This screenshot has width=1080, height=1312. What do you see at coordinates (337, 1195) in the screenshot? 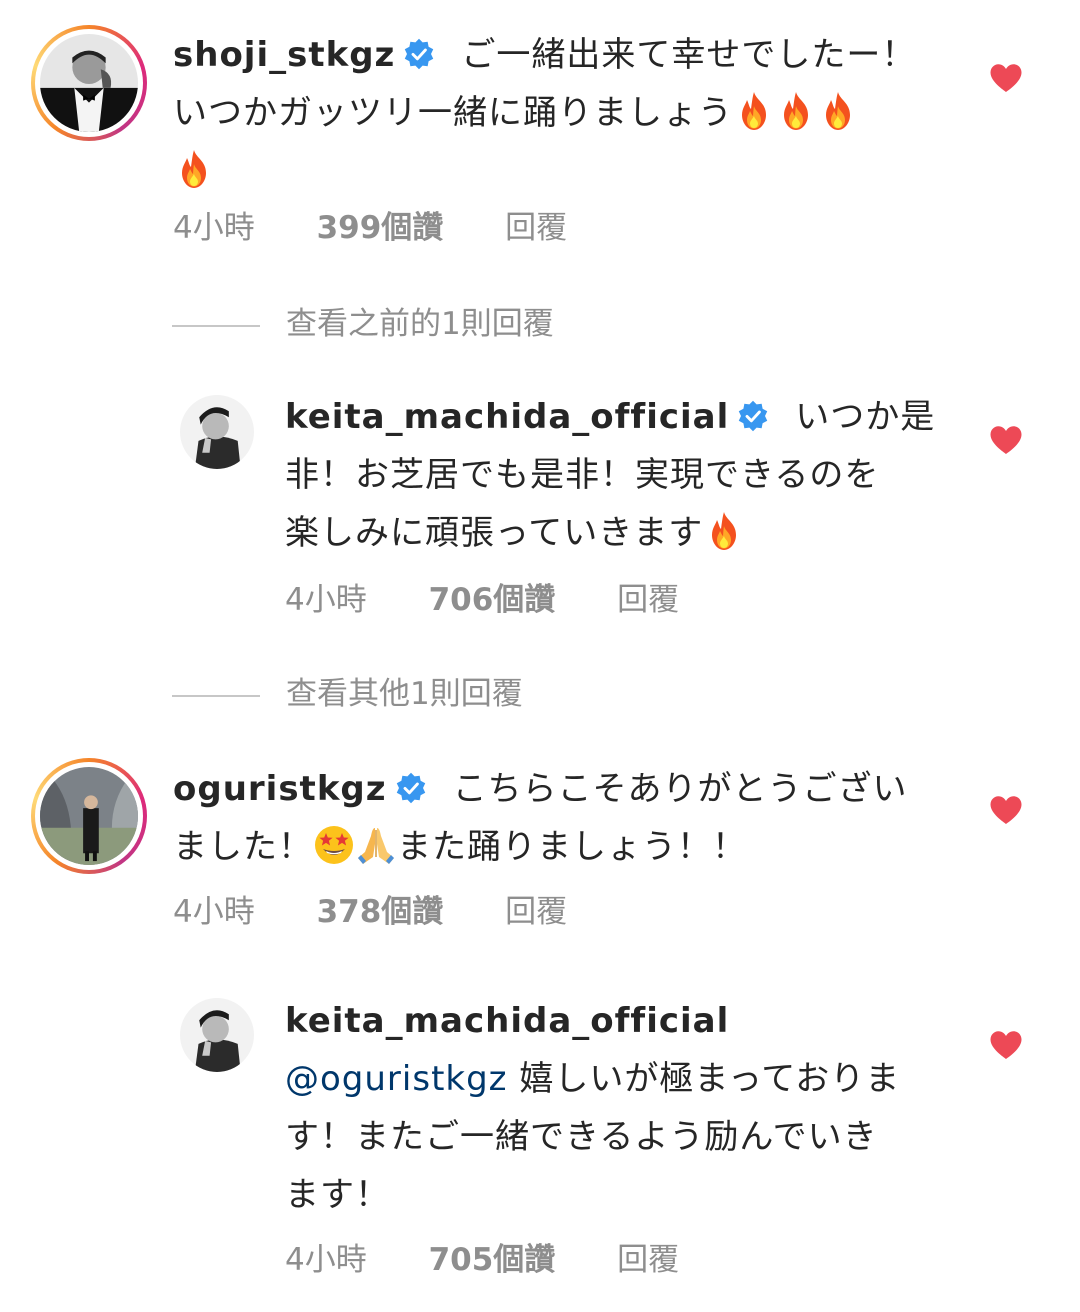
I see `comment-text-line3: ます！` at bounding box center [337, 1195].